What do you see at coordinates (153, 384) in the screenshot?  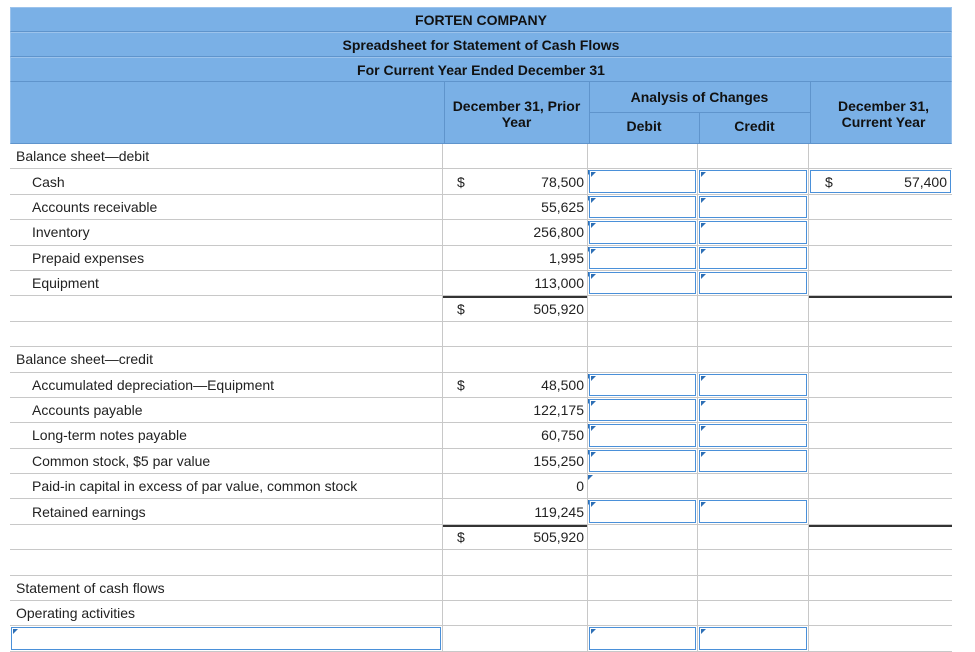 I see `row-label: Accumulated depreciation—Equipment` at bounding box center [153, 384].